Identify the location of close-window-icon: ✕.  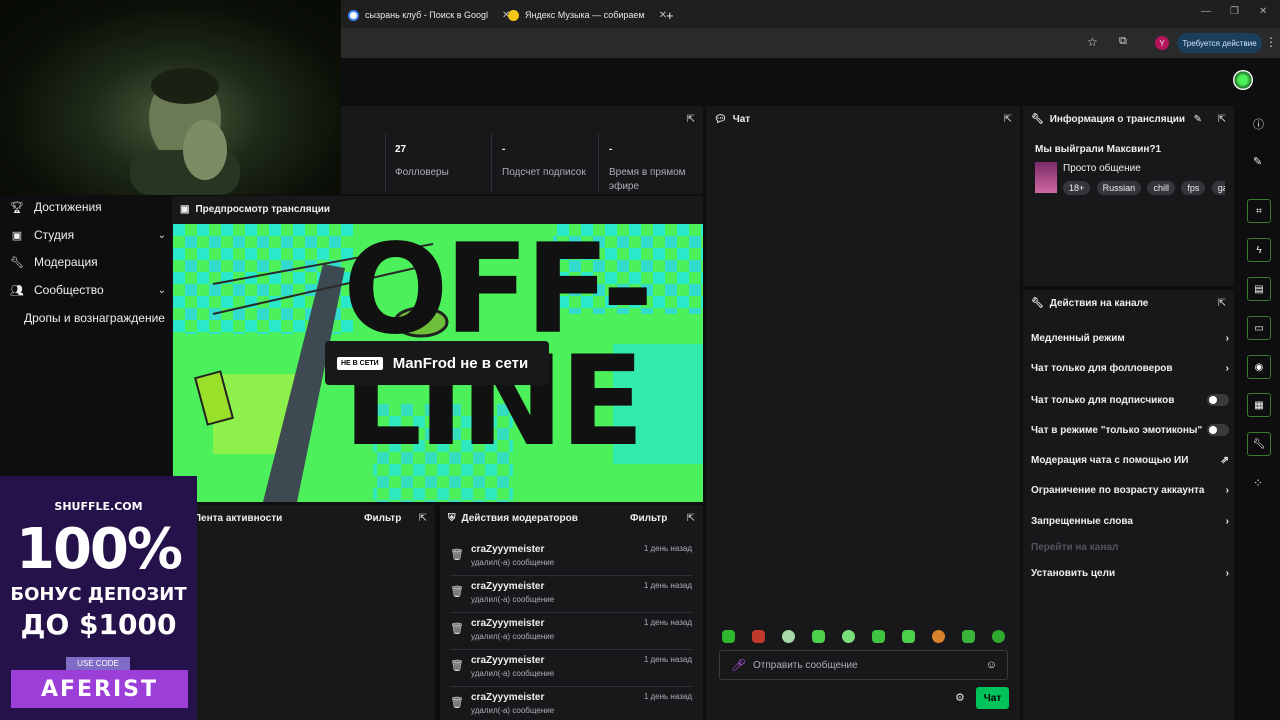
(1263, 11).